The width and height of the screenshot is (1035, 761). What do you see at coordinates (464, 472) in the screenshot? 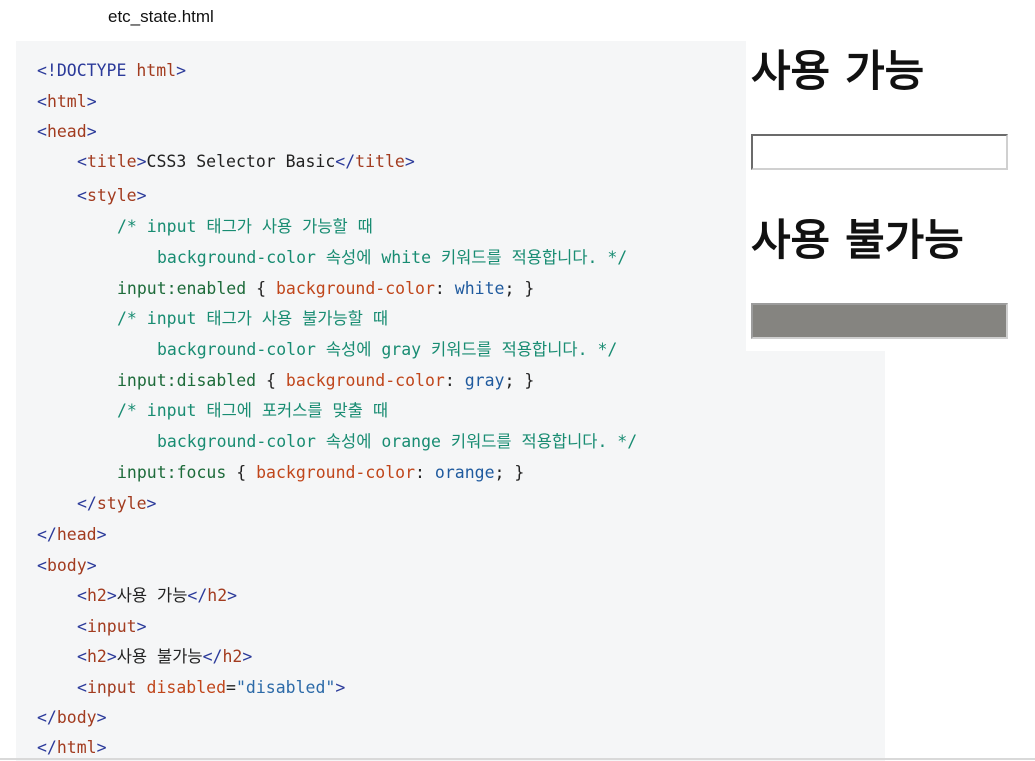
I see `code-value-orange: orange` at bounding box center [464, 472].